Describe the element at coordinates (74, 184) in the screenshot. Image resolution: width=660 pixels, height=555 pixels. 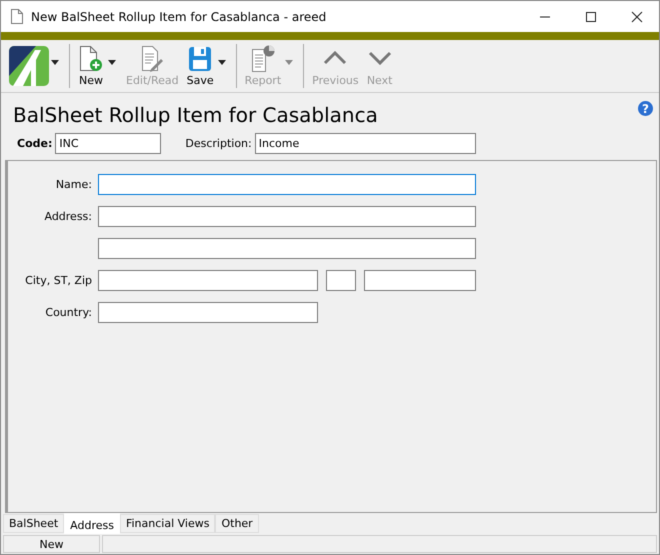
I see `field-label: Name:` at that location.